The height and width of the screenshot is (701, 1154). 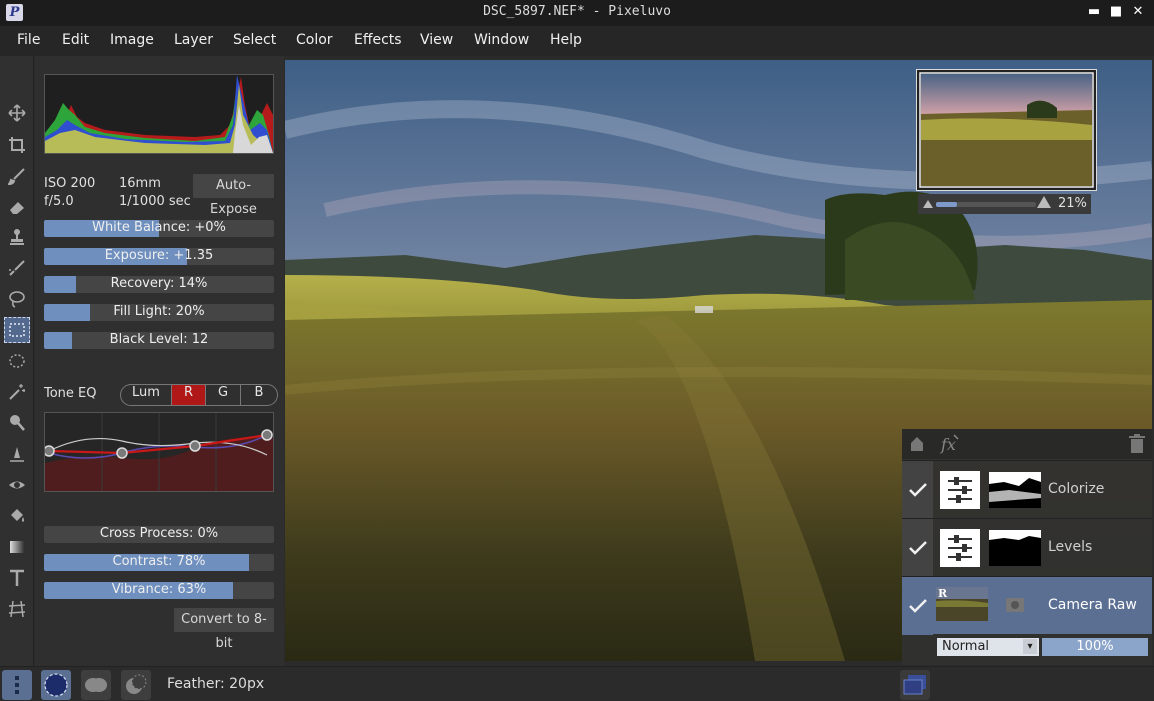 What do you see at coordinates (17, 609) in the screenshot?
I see `perspective-icon` at bounding box center [17, 609].